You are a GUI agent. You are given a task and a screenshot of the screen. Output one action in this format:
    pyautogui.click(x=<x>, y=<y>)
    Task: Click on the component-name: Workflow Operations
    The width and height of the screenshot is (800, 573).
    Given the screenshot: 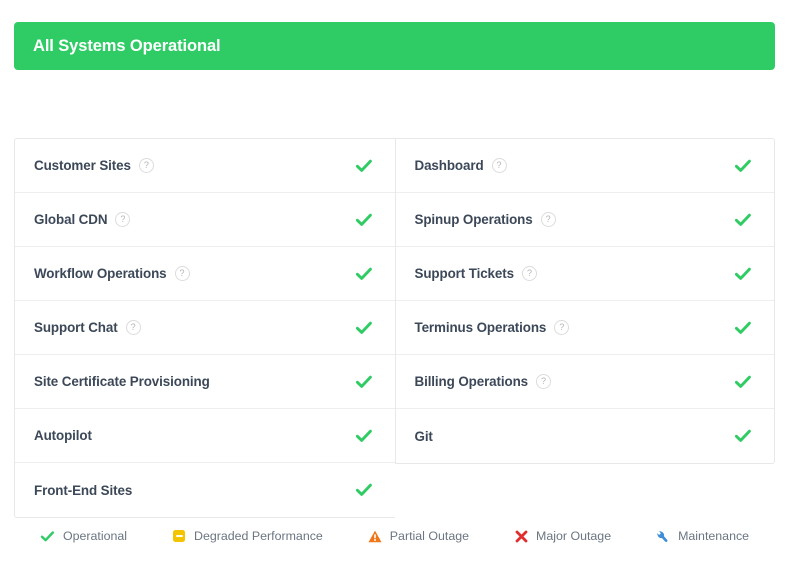 What is the action you would take?
    pyautogui.click(x=100, y=273)
    